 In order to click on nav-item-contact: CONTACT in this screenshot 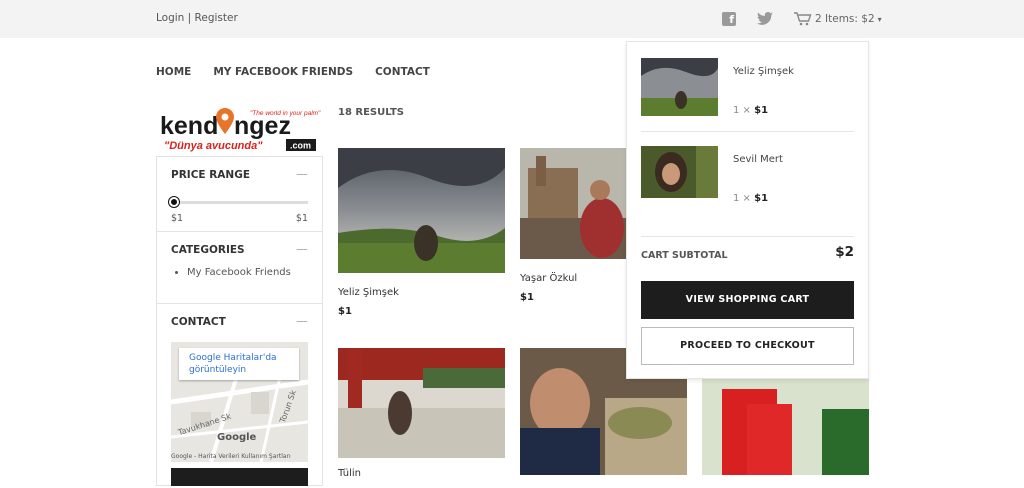, I will do `click(402, 72)`.